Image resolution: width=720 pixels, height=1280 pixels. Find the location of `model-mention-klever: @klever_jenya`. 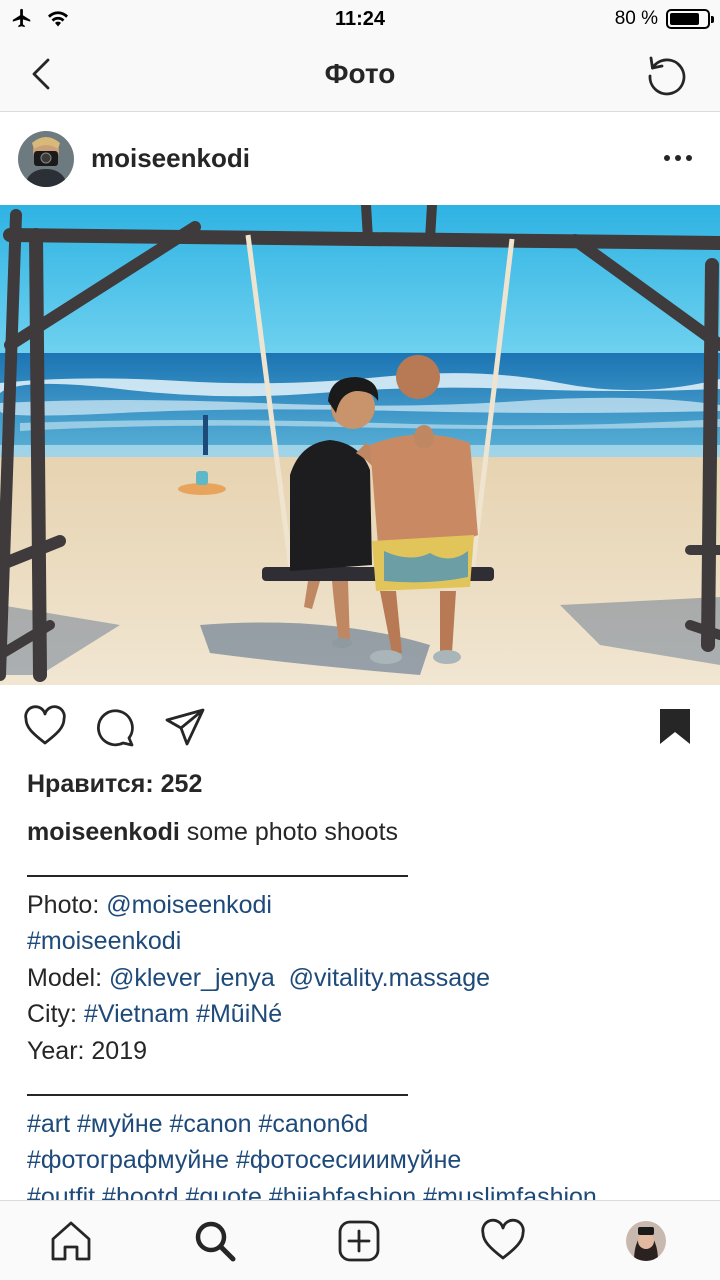

model-mention-klever: @klever_jenya is located at coordinates (192, 978).